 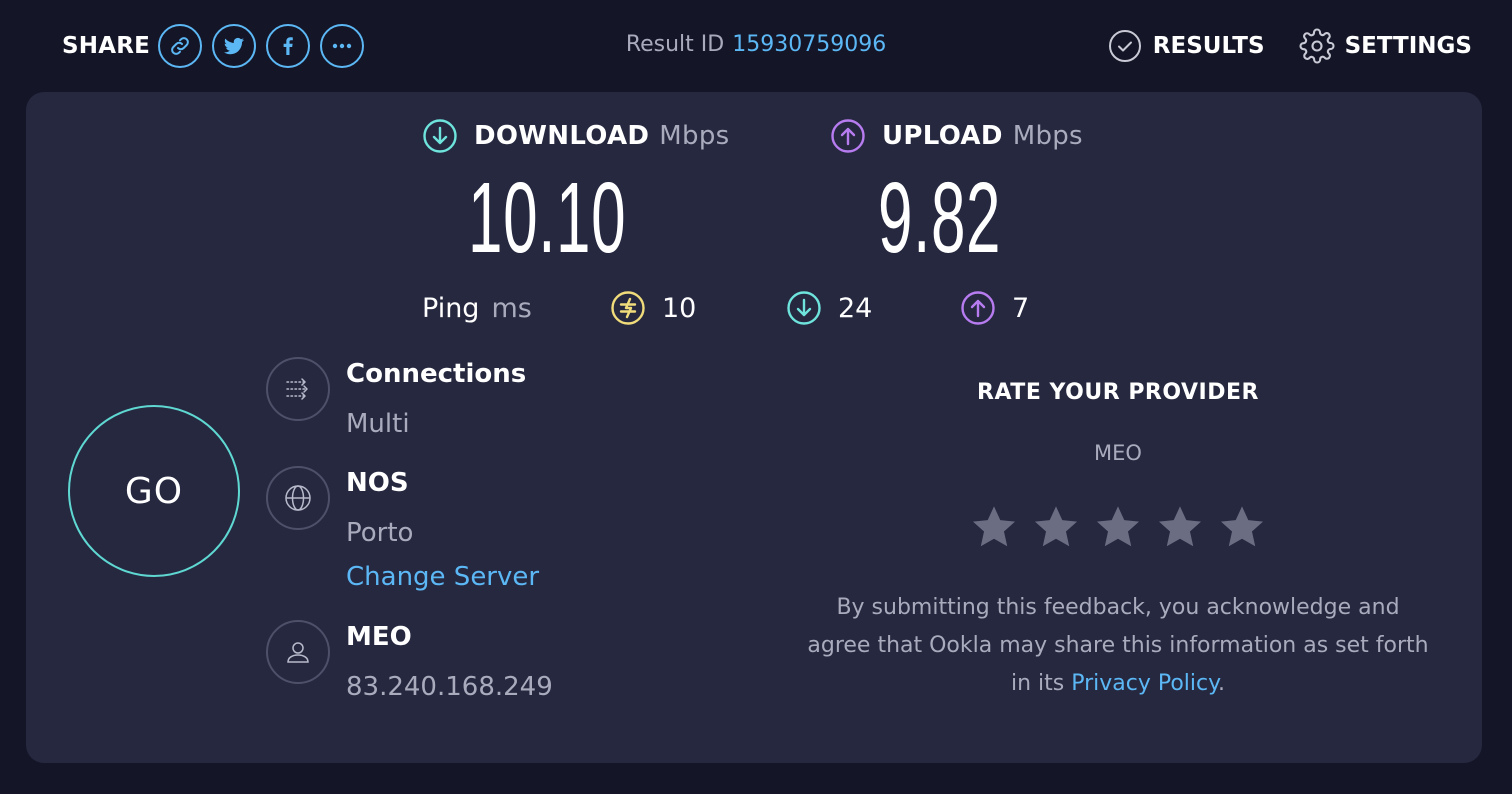 I want to click on upload-speed: UPLOAD Mbps 9.82, so click(x=956, y=193).